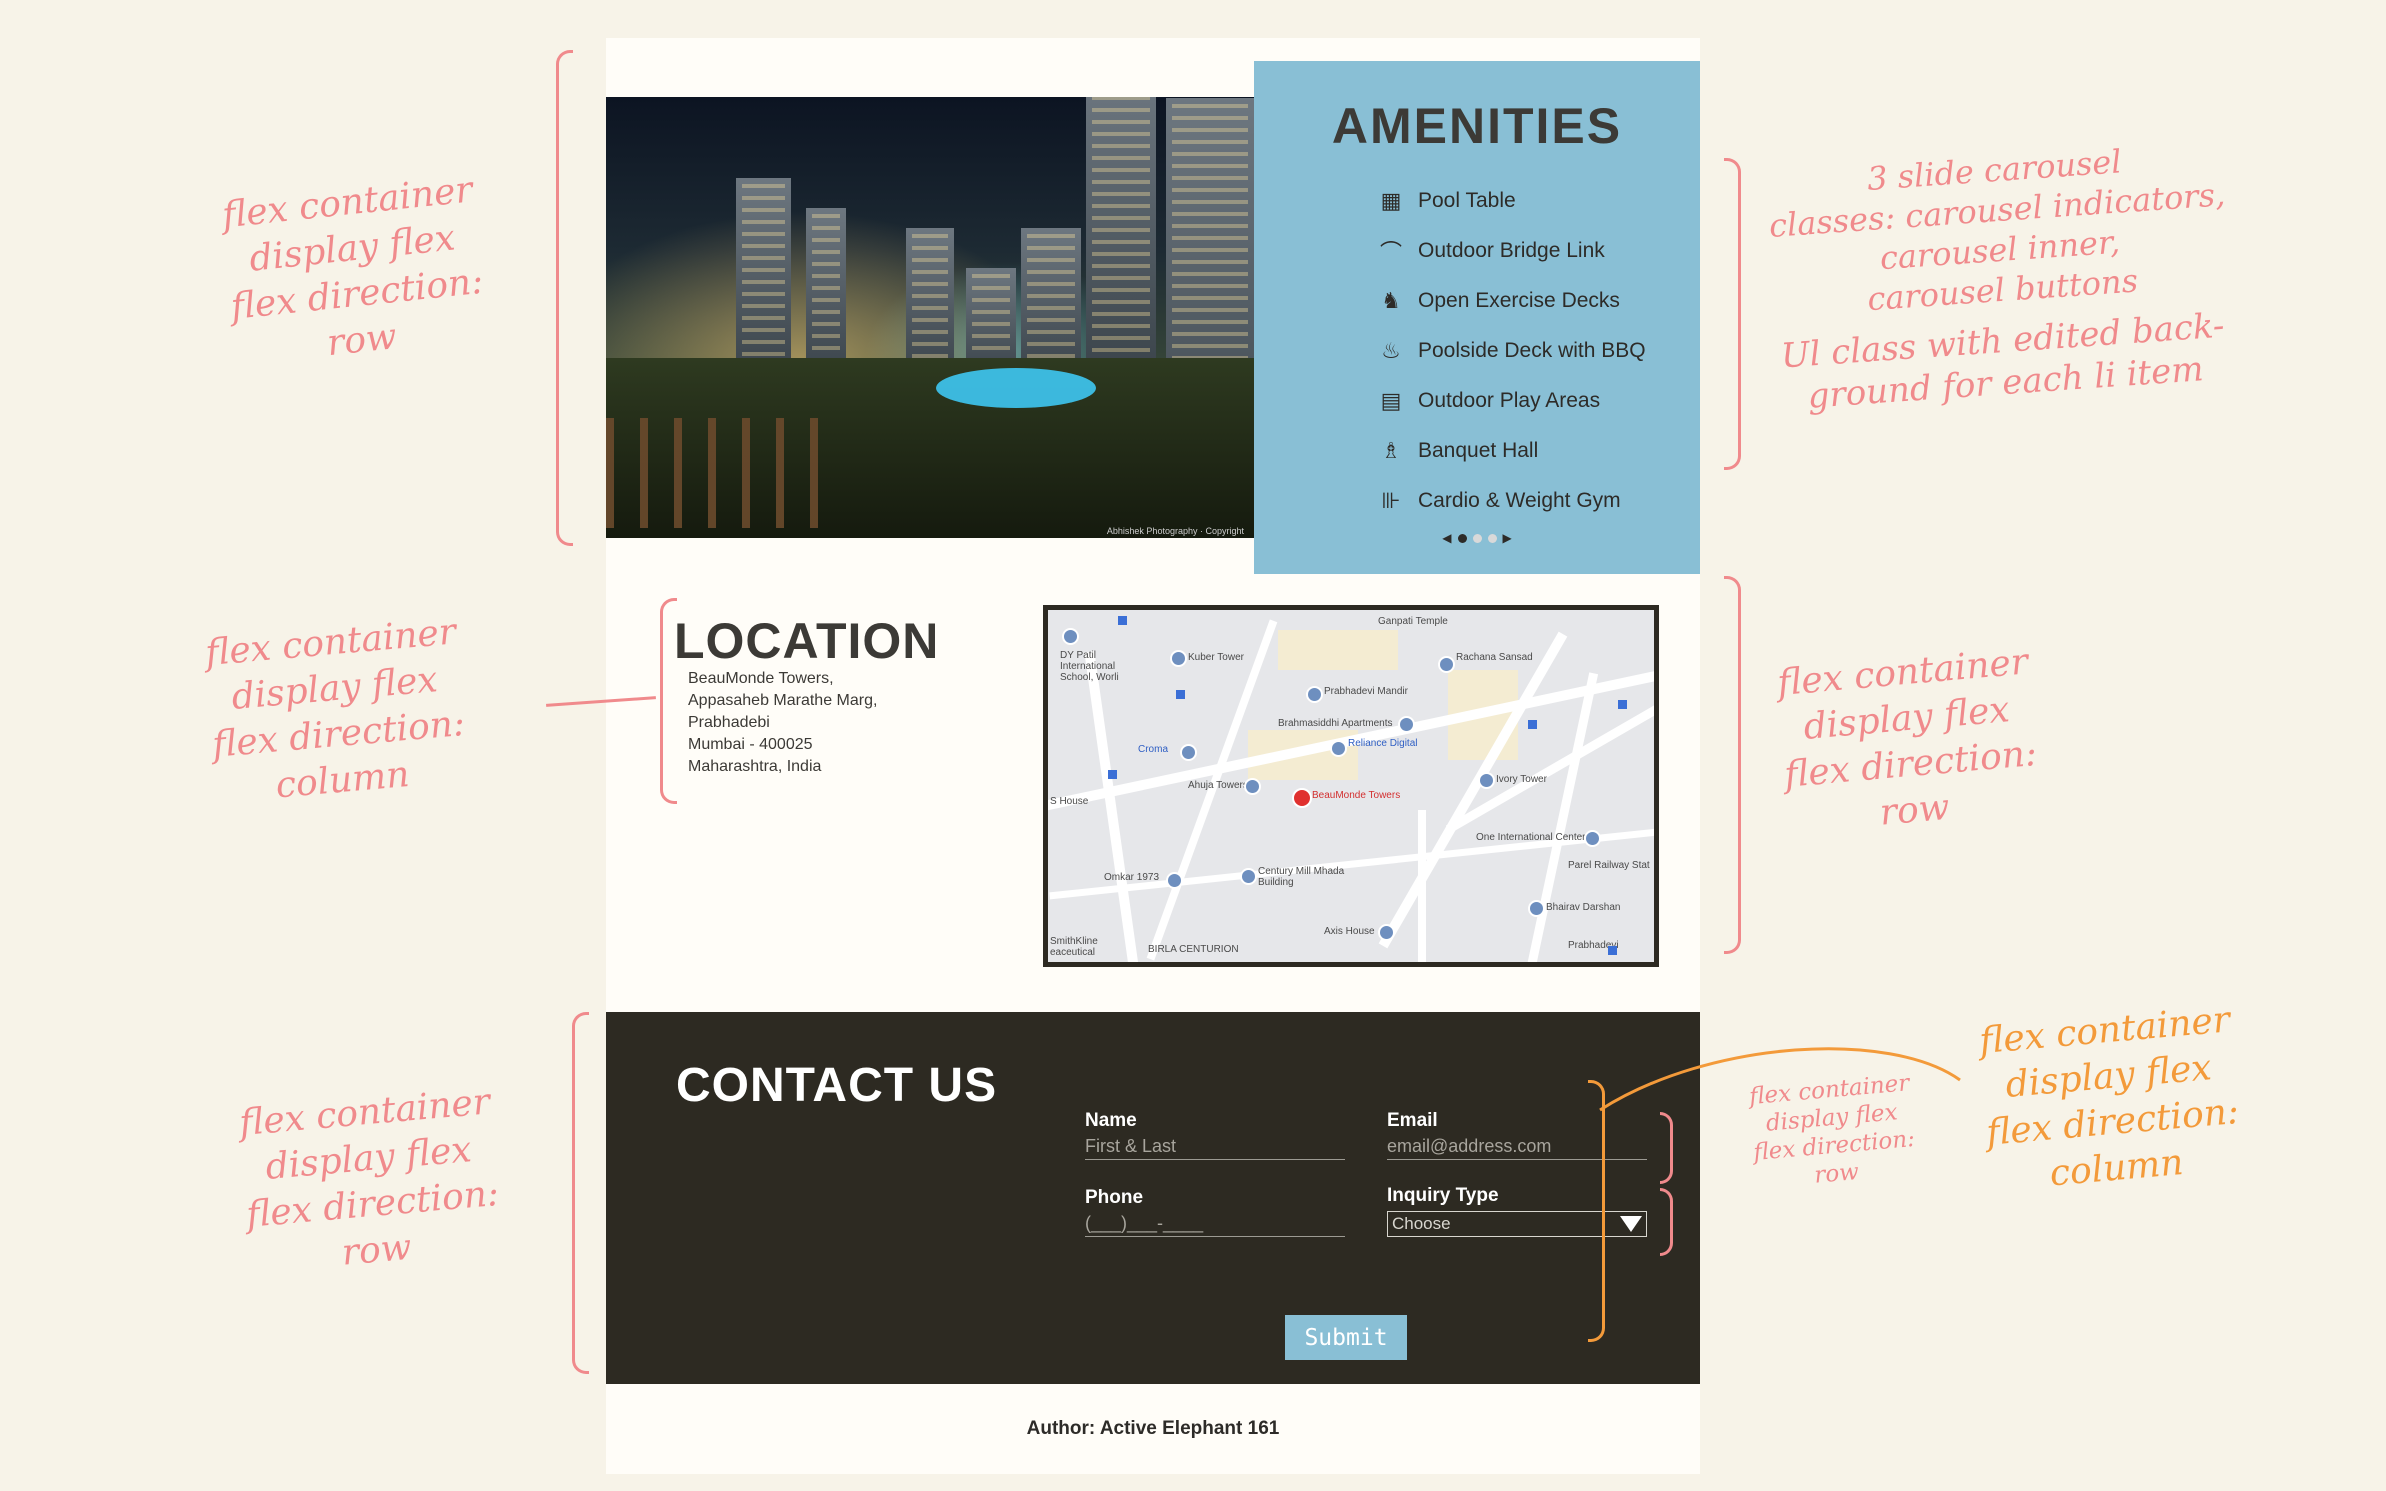  Describe the element at coordinates (1111, 1120) in the screenshot. I see `name-label: Name` at that location.